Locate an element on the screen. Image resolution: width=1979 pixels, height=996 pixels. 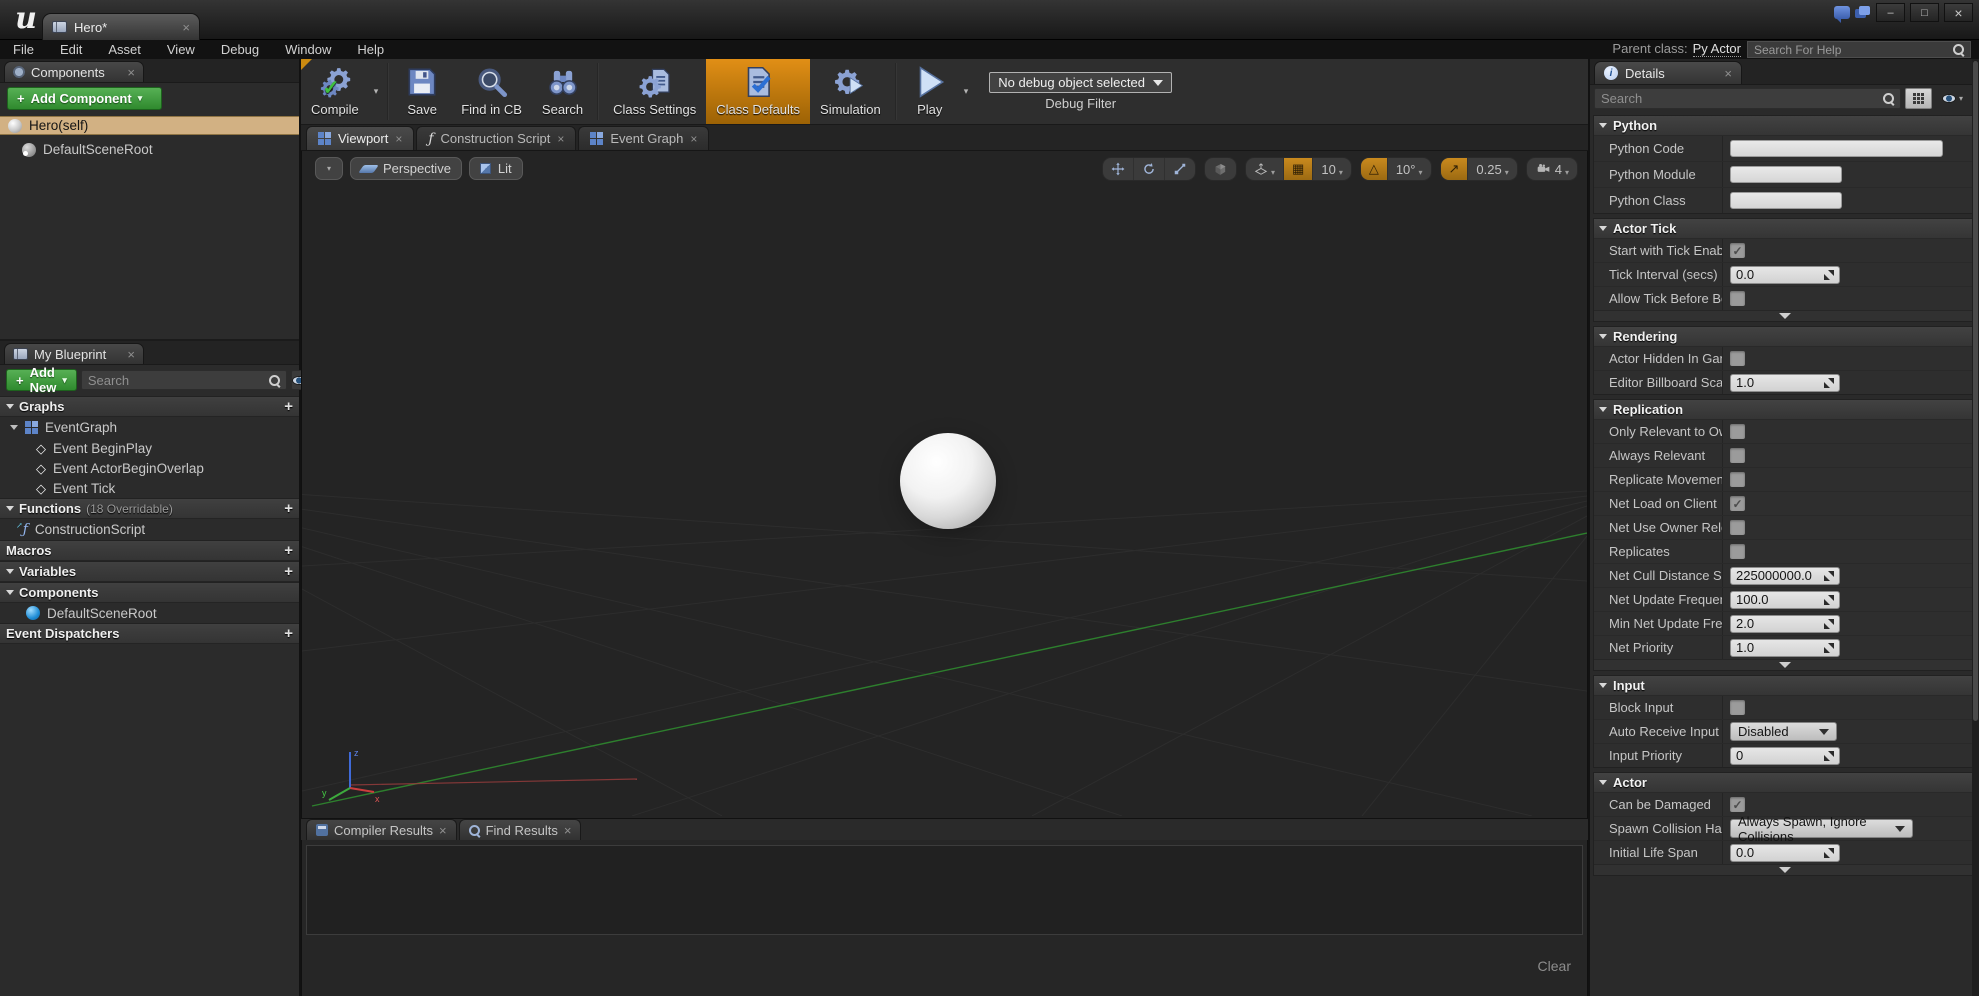
add-function-icon: + is located at coordinates (288, 508).